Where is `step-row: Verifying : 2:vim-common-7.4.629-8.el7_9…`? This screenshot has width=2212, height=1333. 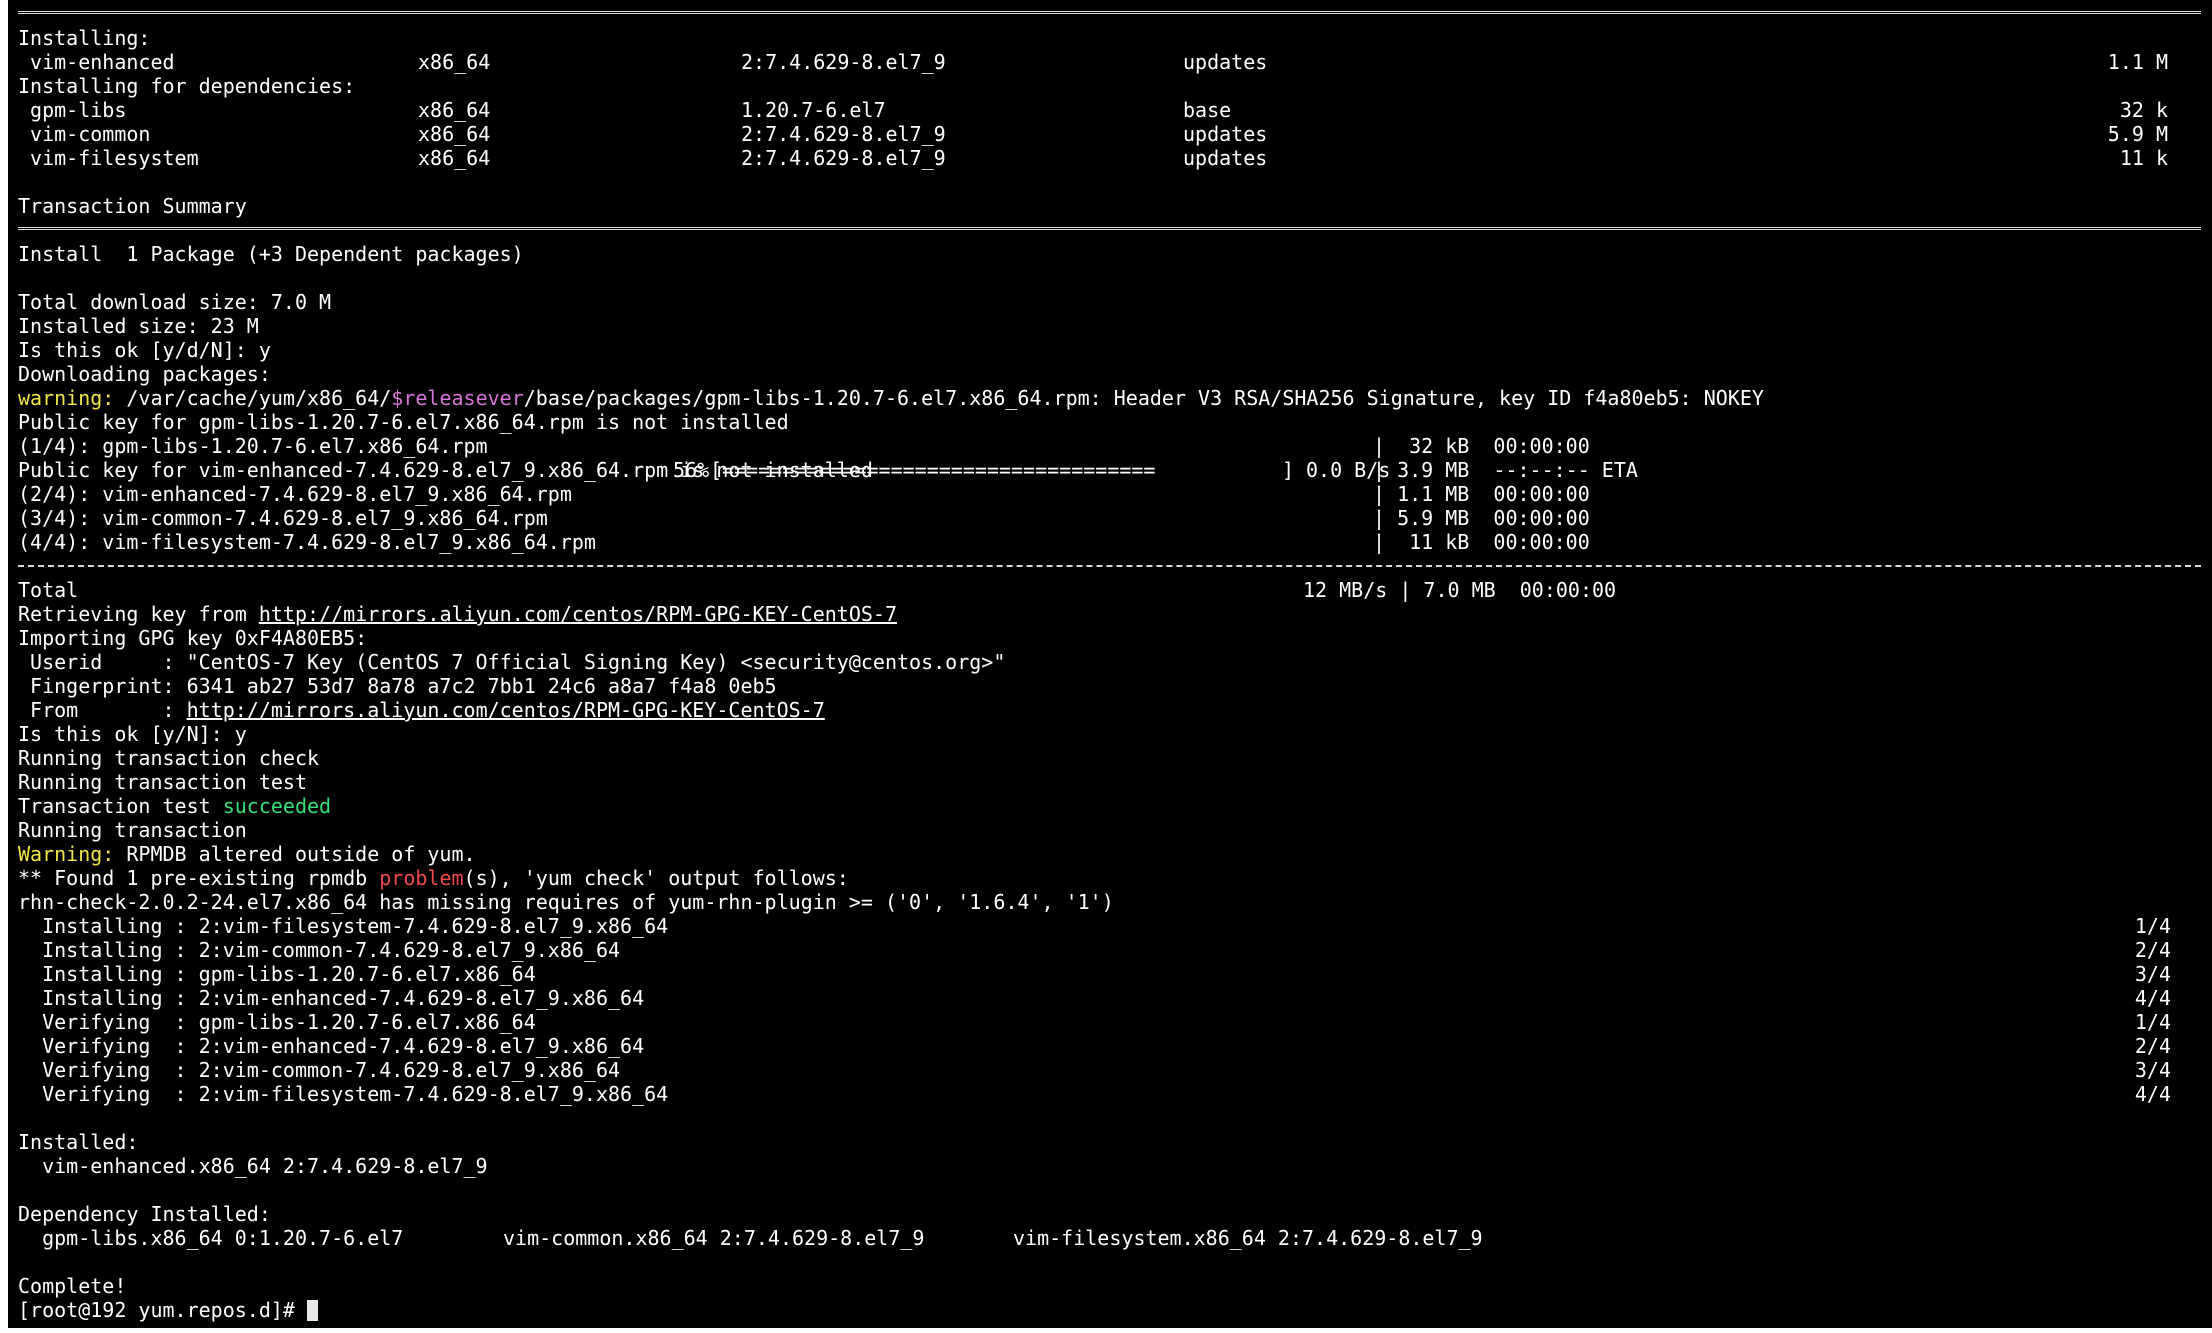 step-row: Verifying : 2:vim-common-7.4.629-8.el7_9… is located at coordinates (1109, 1070).